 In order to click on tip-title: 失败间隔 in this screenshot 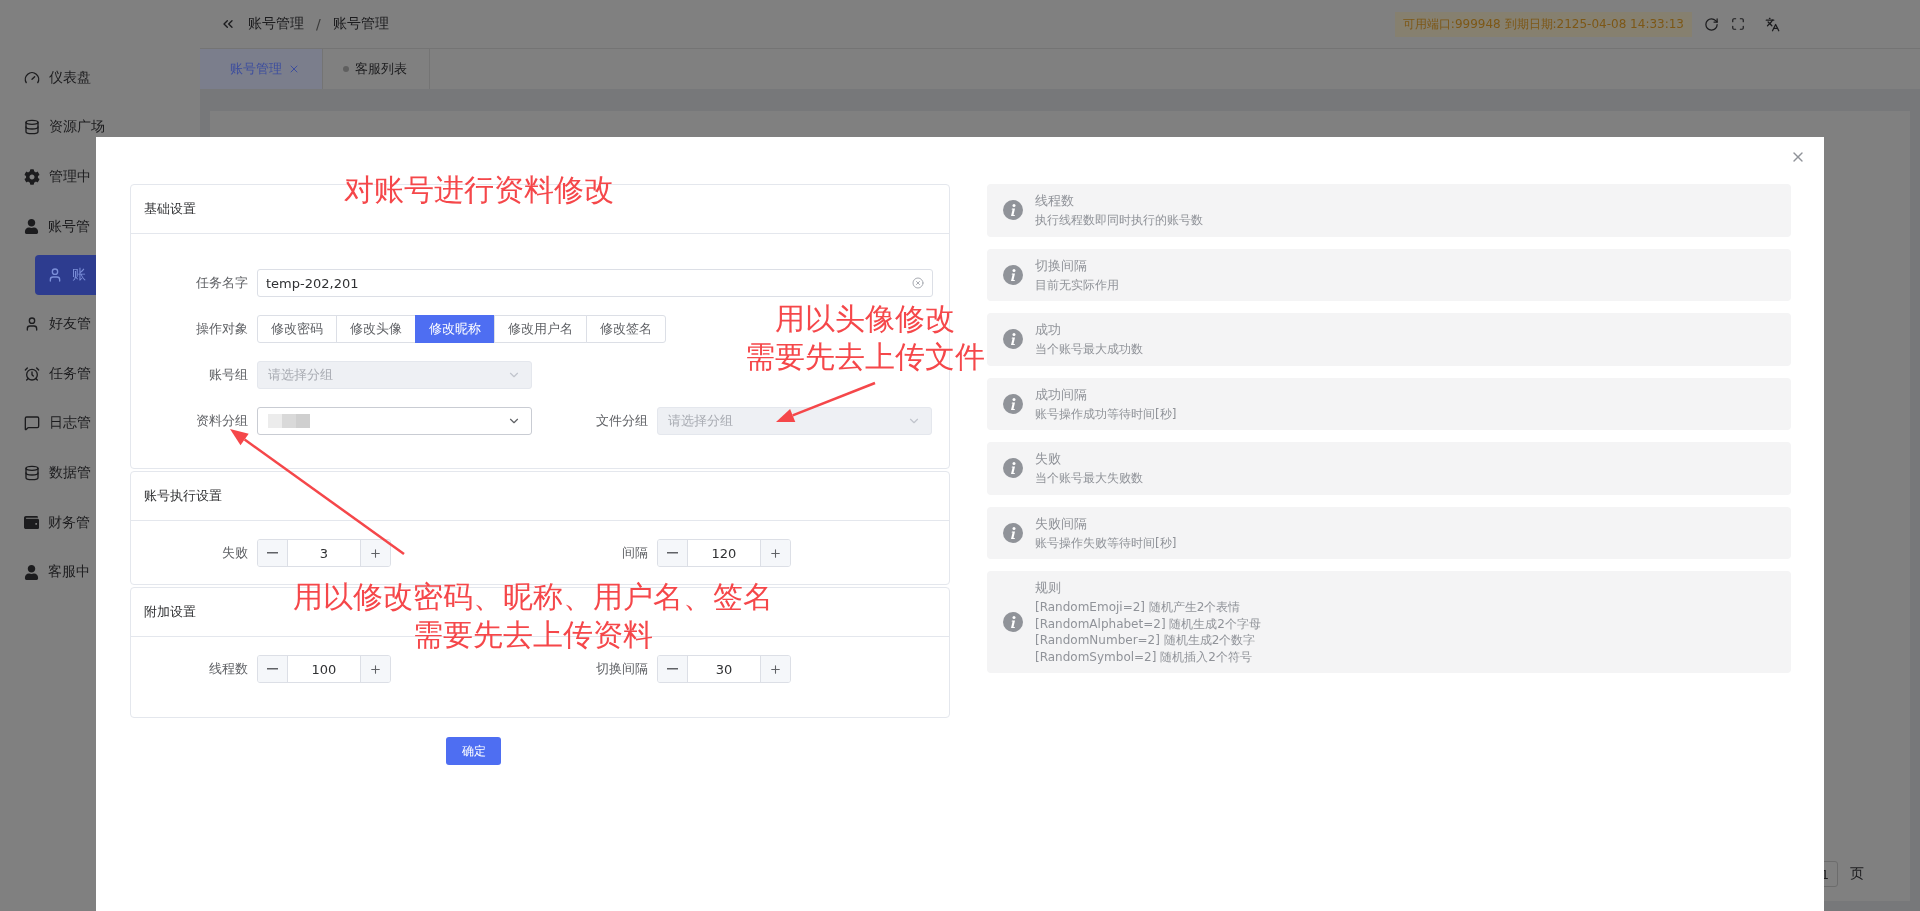, I will do `click(1061, 523)`.